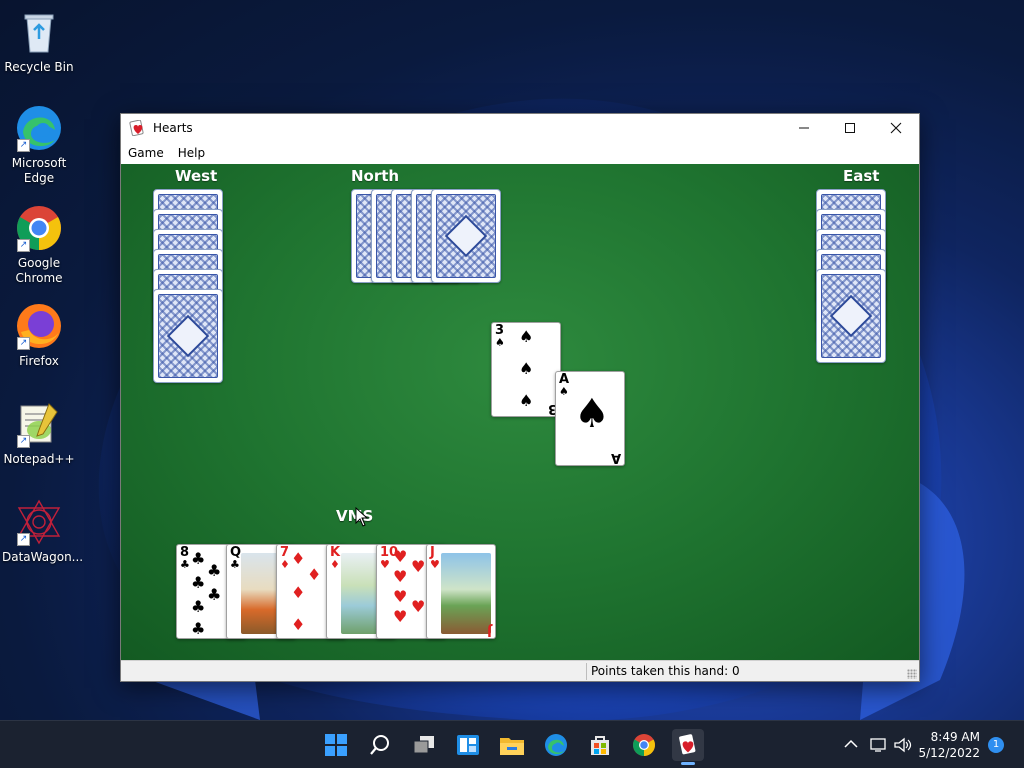 The width and height of the screenshot is (1024, 768). What do you see at coordinates (955, 737) in the screenshot?
I see `clock-time: 8:49 AM` at bounding box center [955, 737].